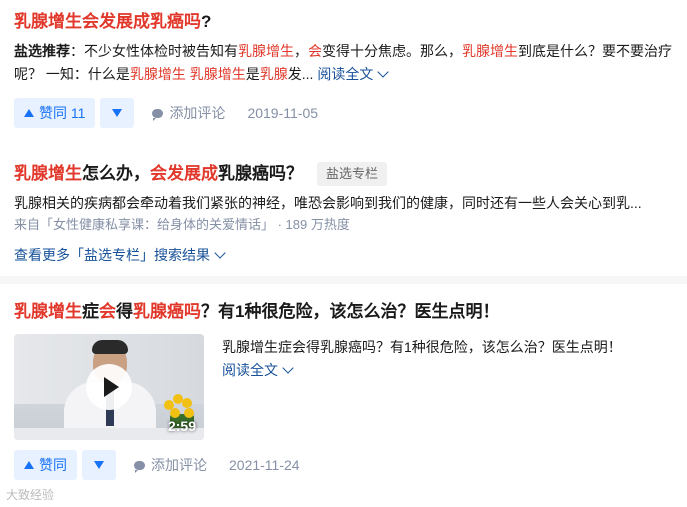 This screenshot has width=687, height=507. Describe the element at coordinates (260, 173) in the screenshot. I see `text-segment: 乳腺癌吗？` at that location.